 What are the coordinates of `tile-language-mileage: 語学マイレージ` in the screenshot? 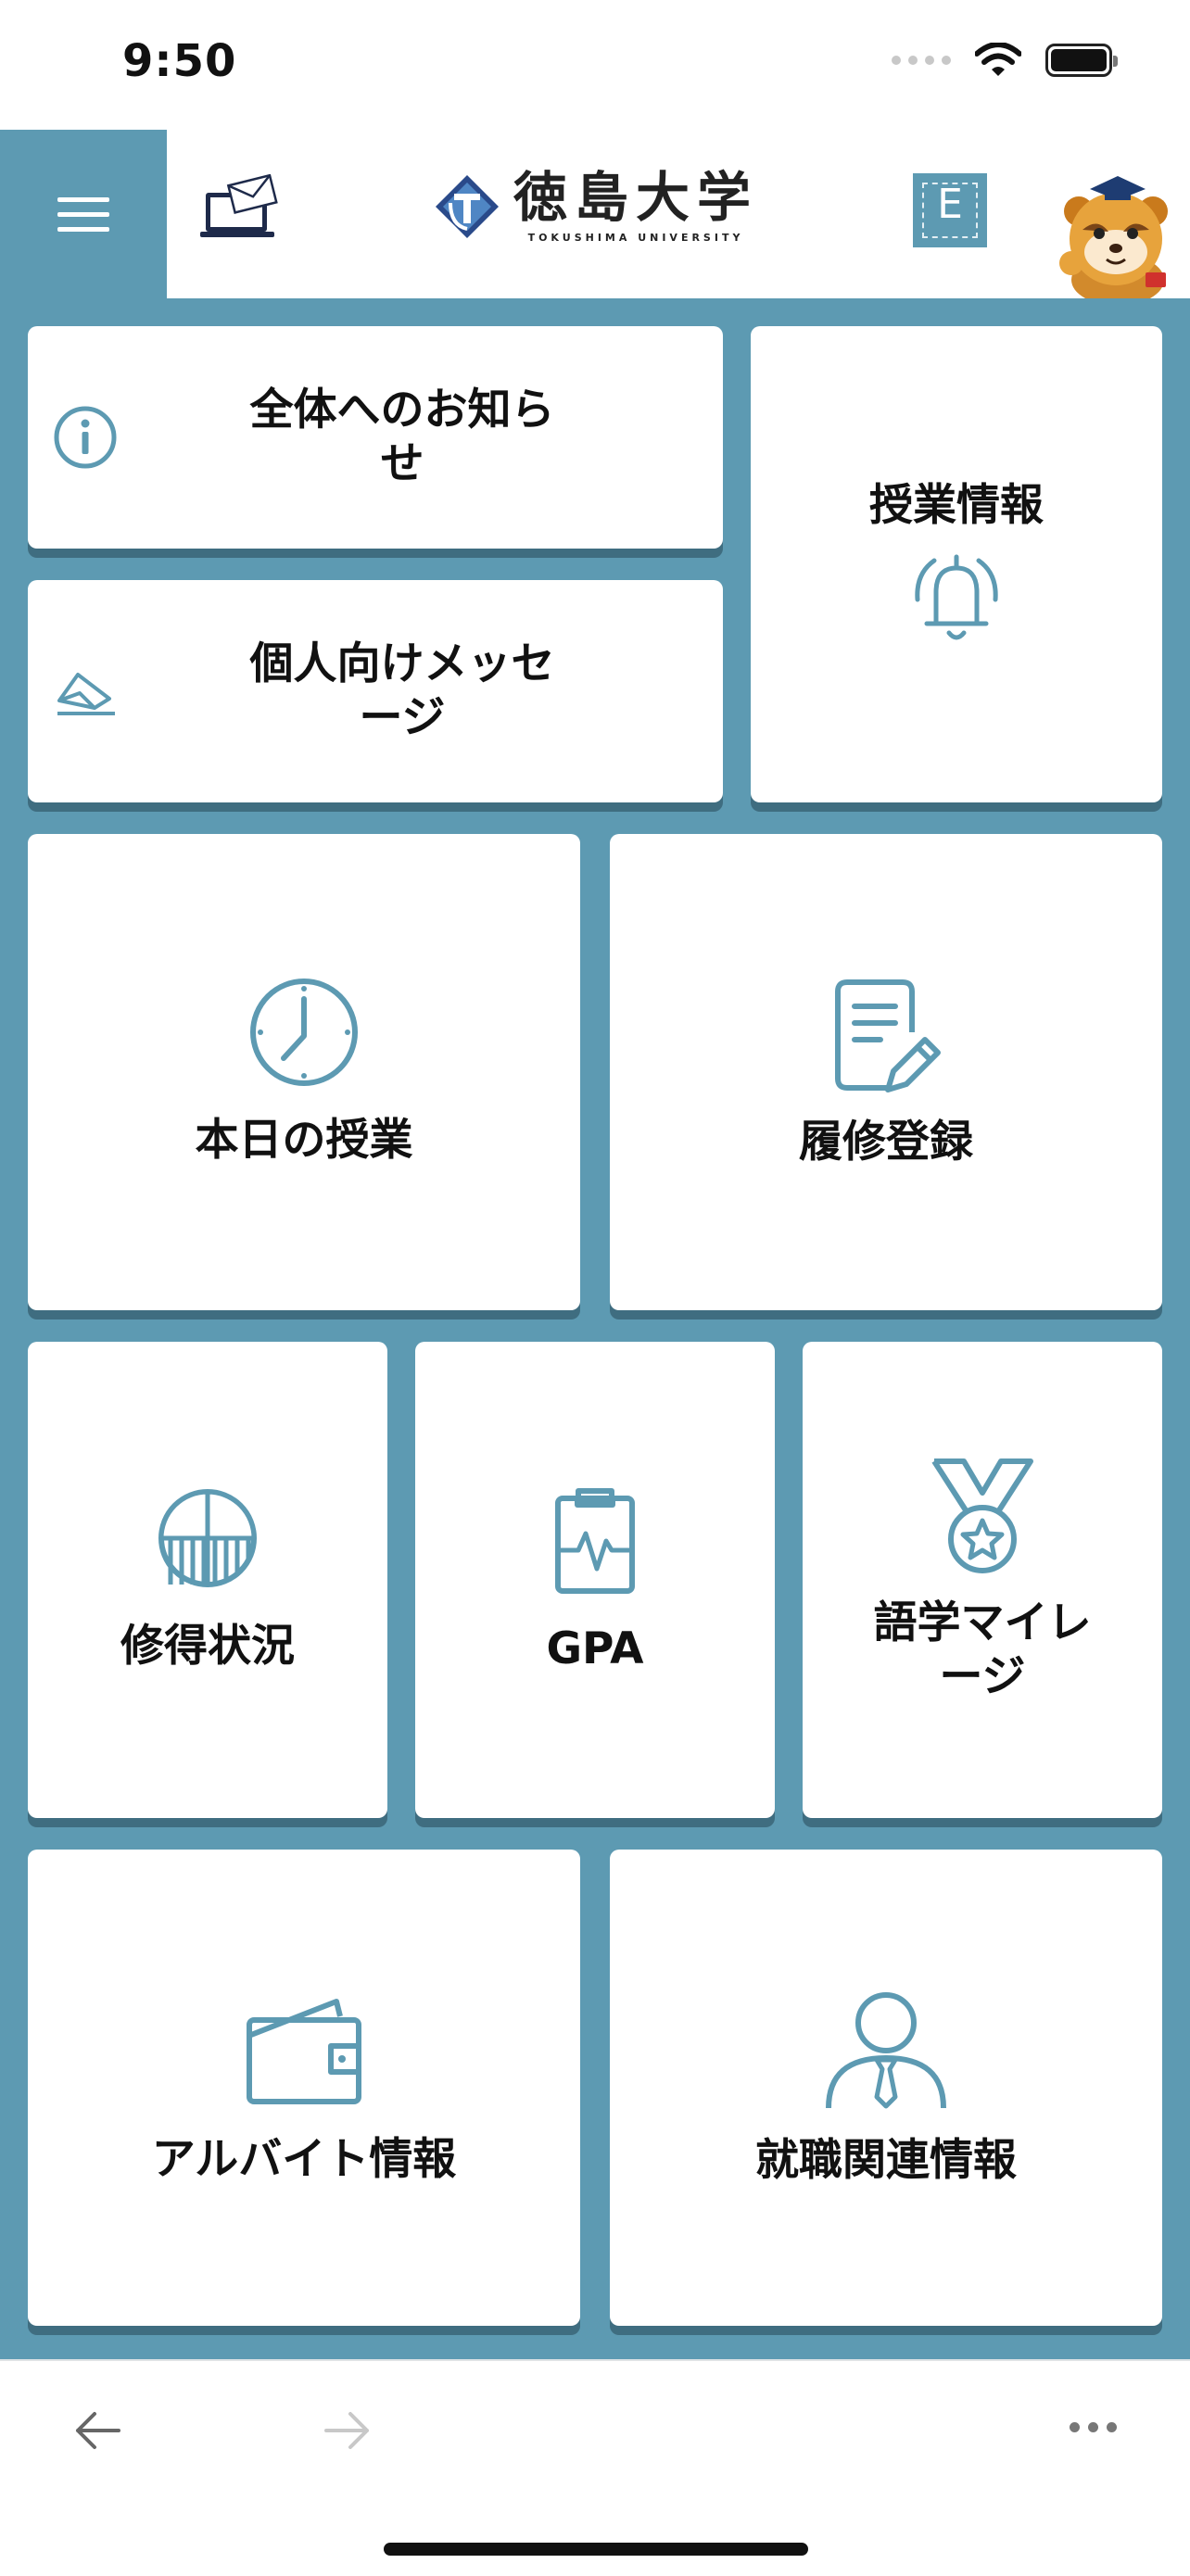 It's located at (982, 1580).